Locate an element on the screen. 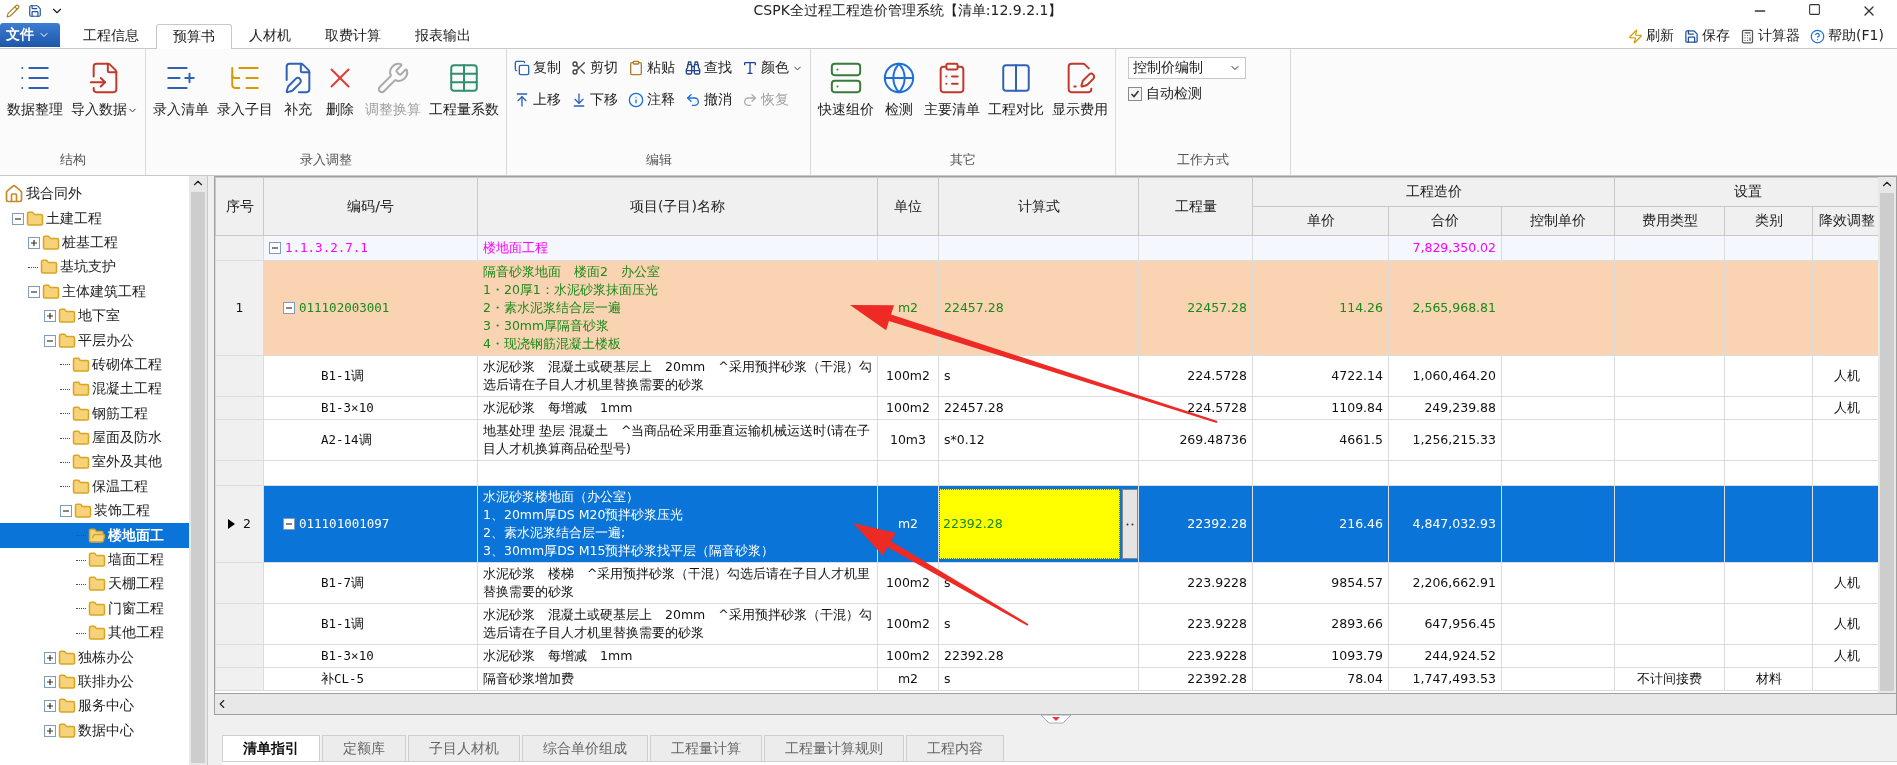 The image size is (1897, 765). column-header: 单价 is located at coordinates (1320, 221).